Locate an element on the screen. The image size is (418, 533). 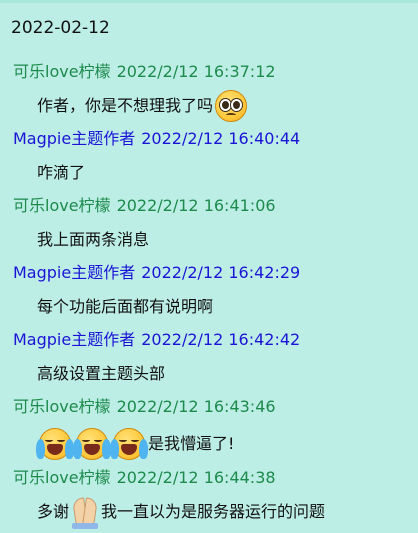
message-text: 是我懵逼了! is located at coordinates (191, 443).